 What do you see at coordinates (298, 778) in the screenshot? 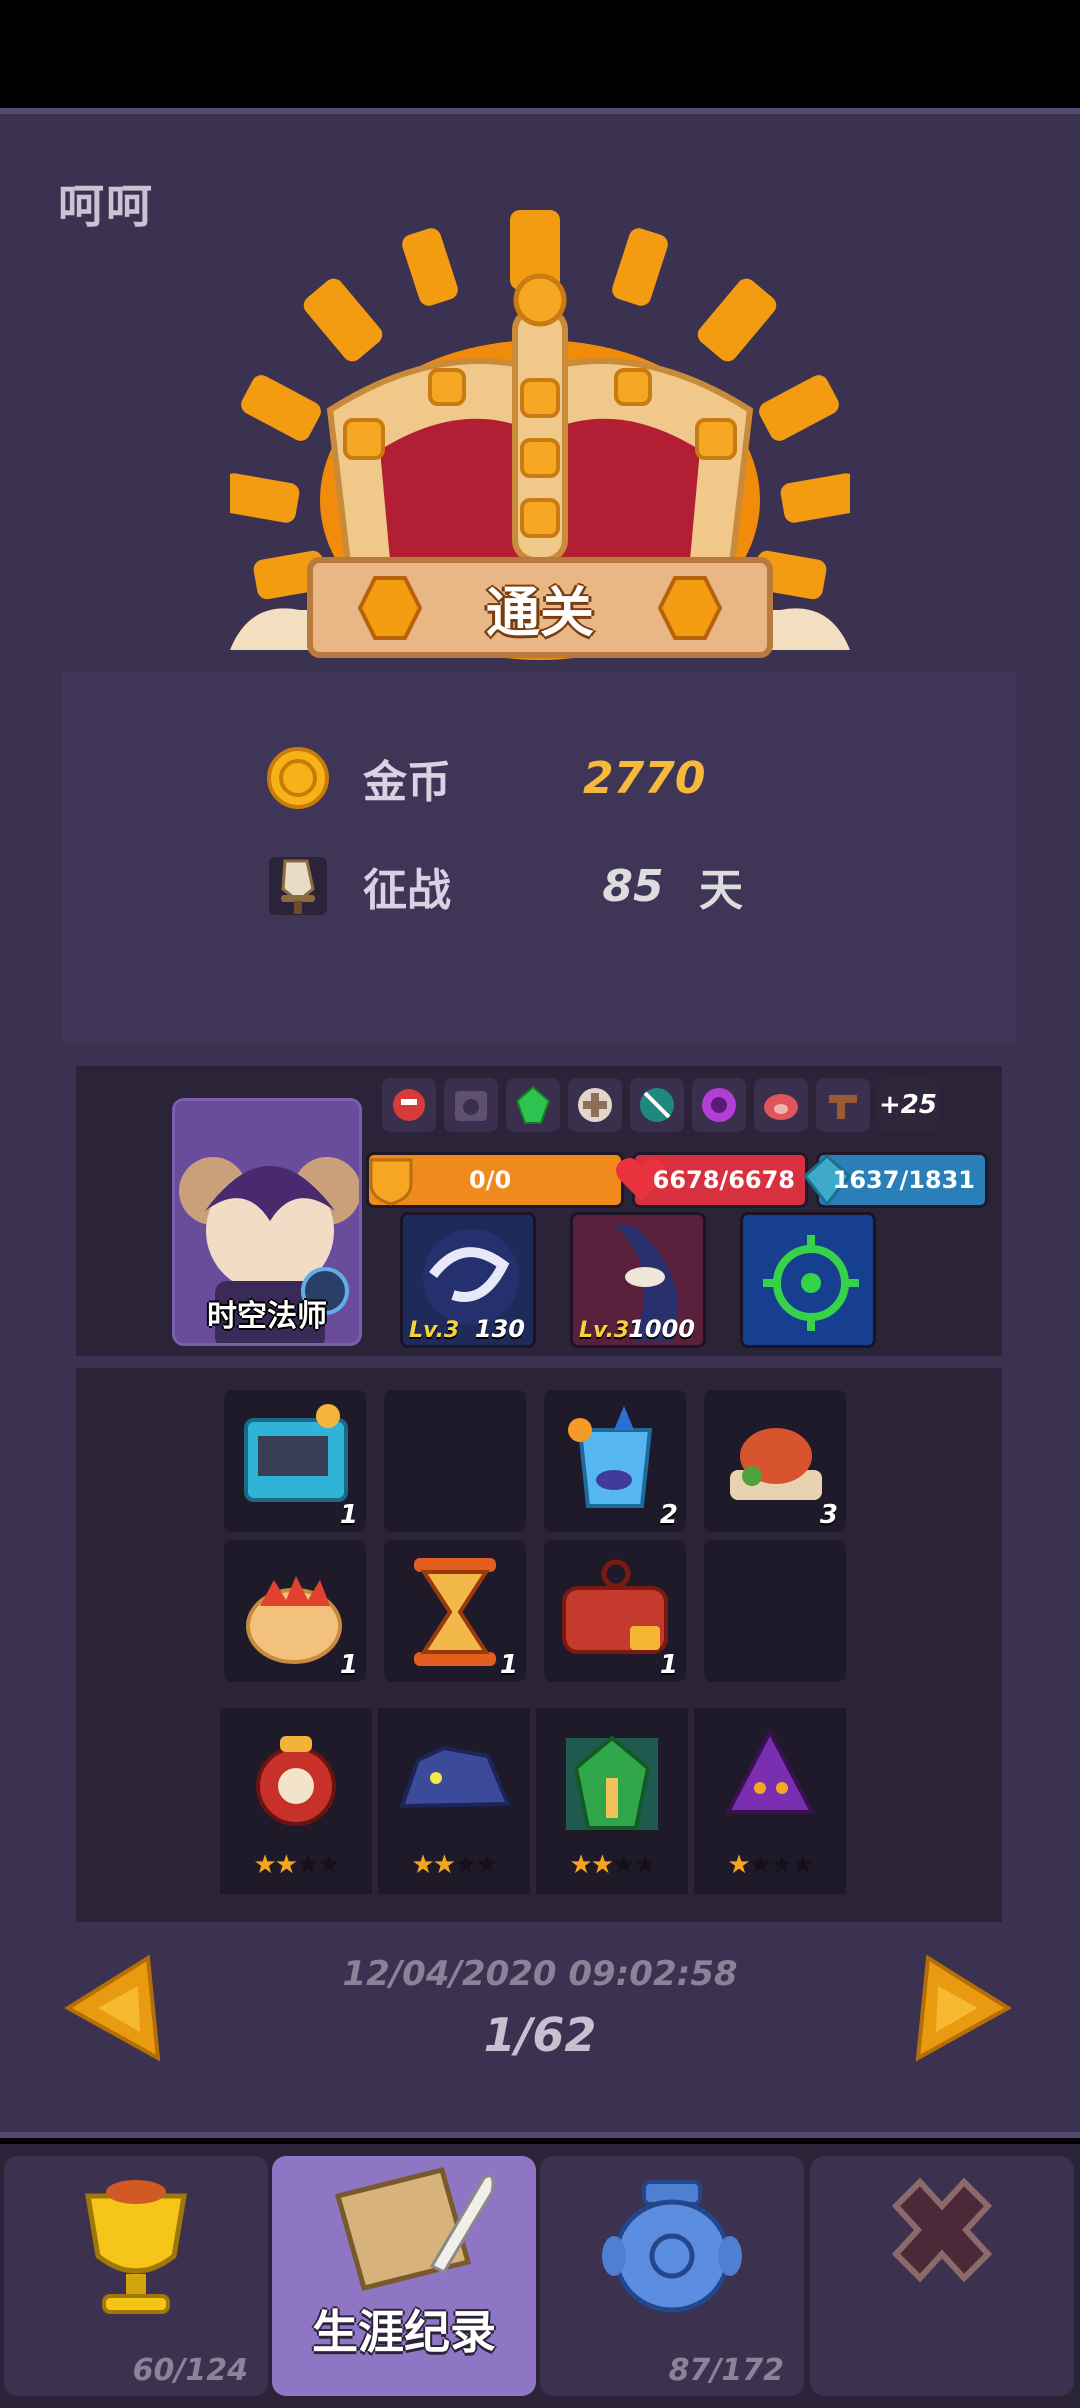
I see `gold-coin-icon` at bounding box center [298, 778].